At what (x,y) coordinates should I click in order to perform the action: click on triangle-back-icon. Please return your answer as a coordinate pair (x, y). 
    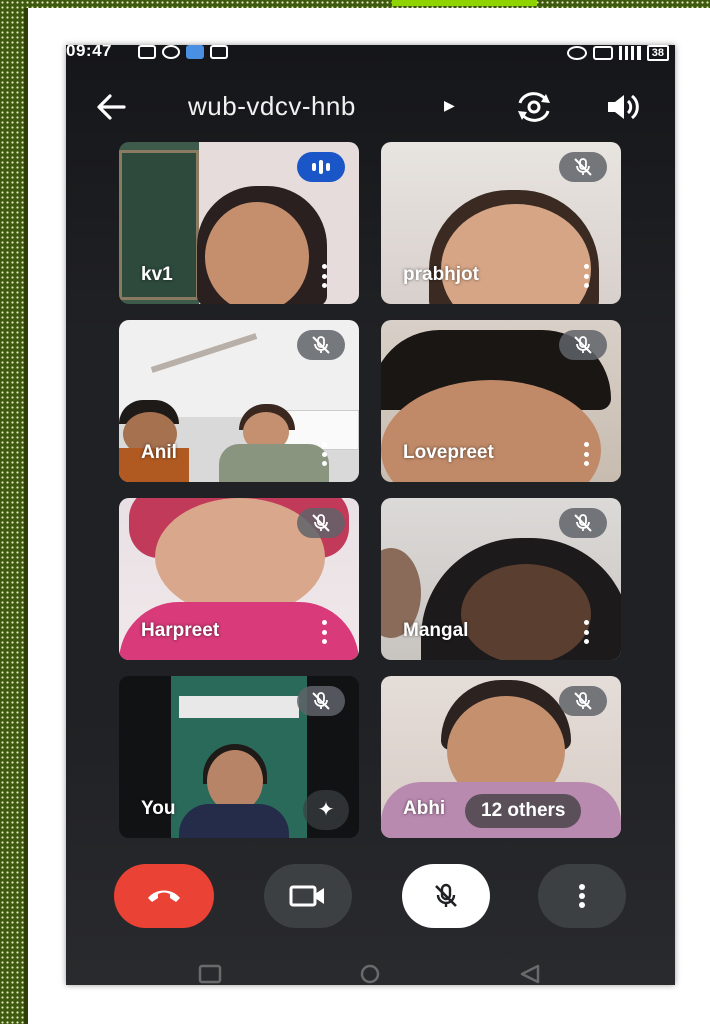
    Looking at the image, I should click on (530, 974).